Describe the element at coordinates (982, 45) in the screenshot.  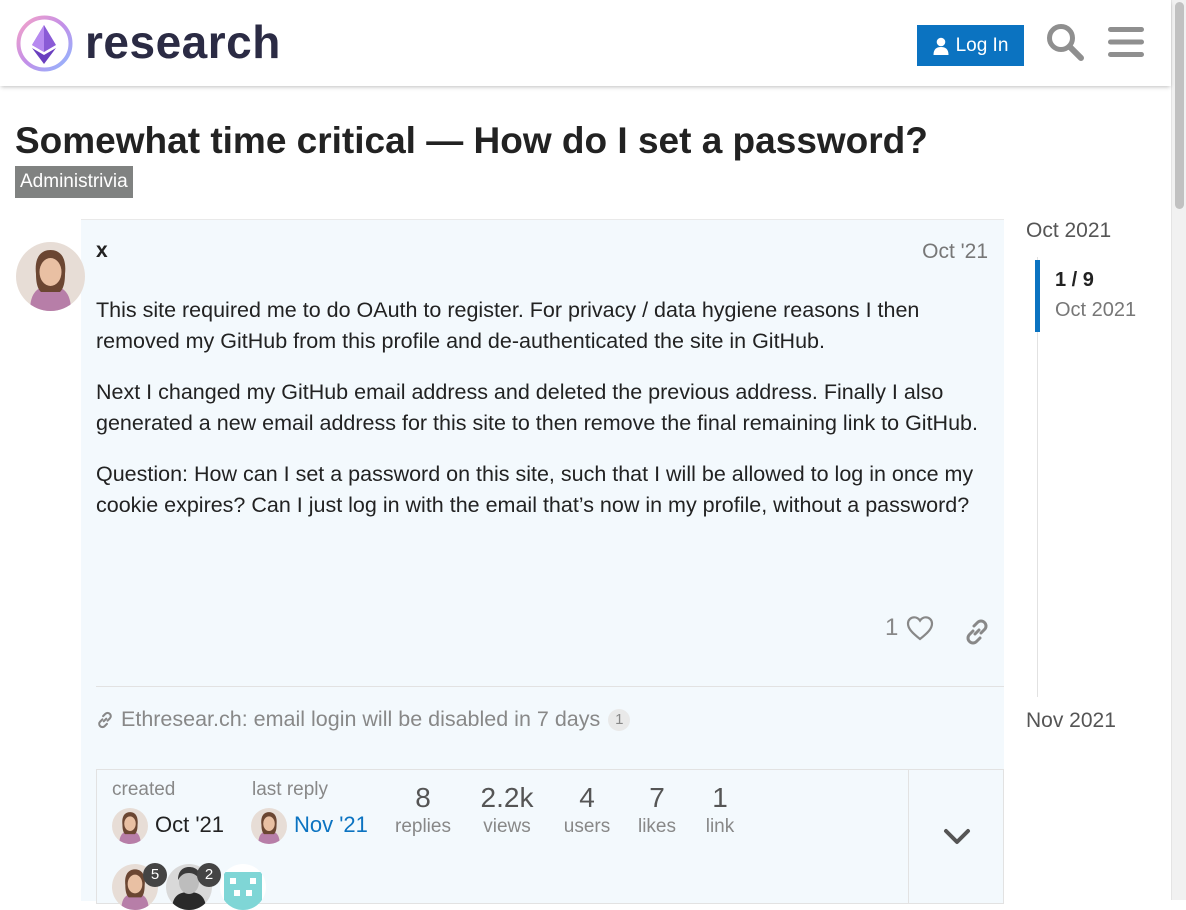
I see `login-button-label: Log In` at that location.